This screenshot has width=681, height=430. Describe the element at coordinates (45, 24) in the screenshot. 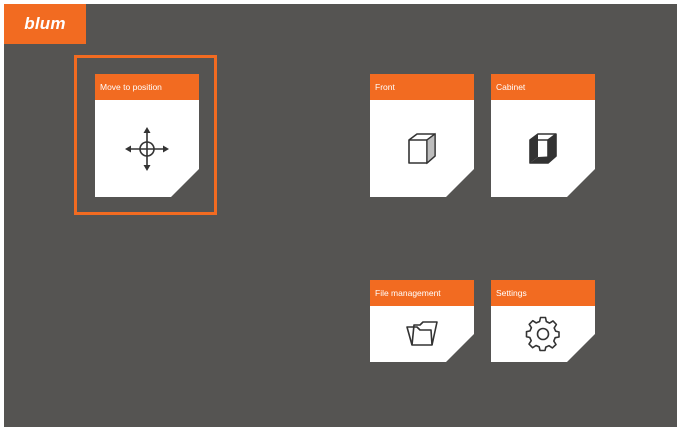

I see `blum-logo: blum` at that location.